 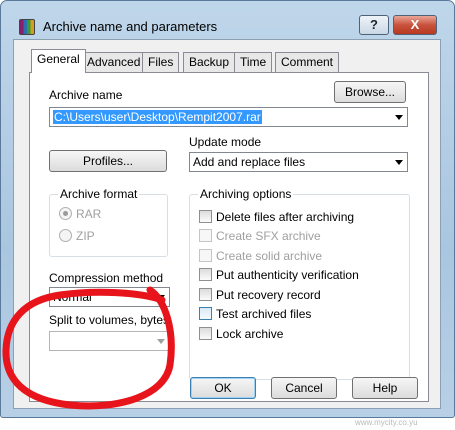 I want to click on archiving-options-title: Archiving options, so click(x=246, y=194).